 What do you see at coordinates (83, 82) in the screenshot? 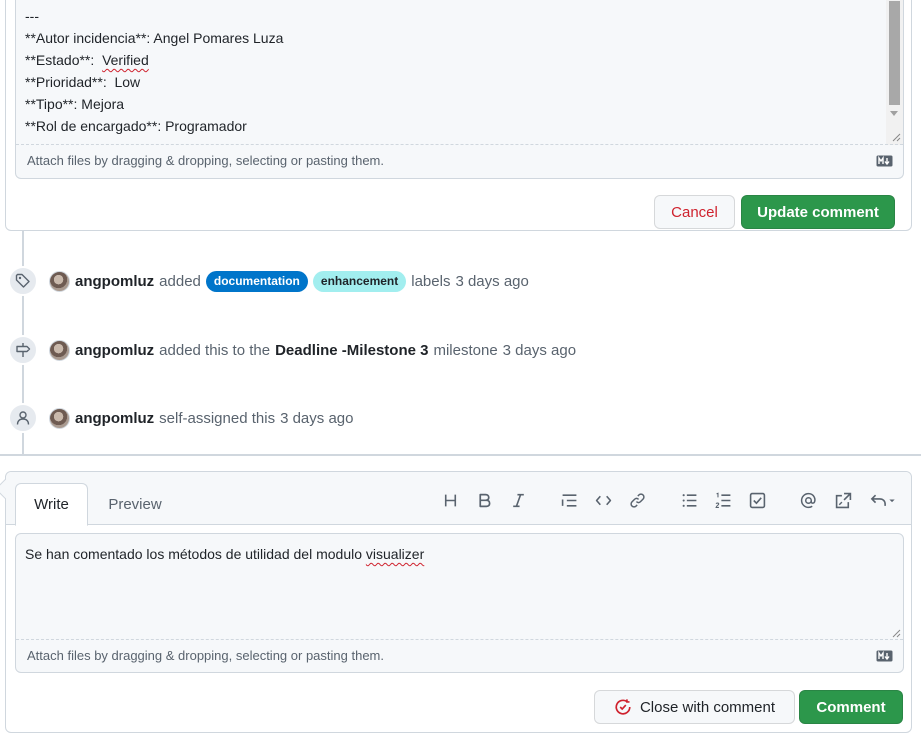
I see `edit-line: **Prioridad**: Low` at bounding box center [83, 82].